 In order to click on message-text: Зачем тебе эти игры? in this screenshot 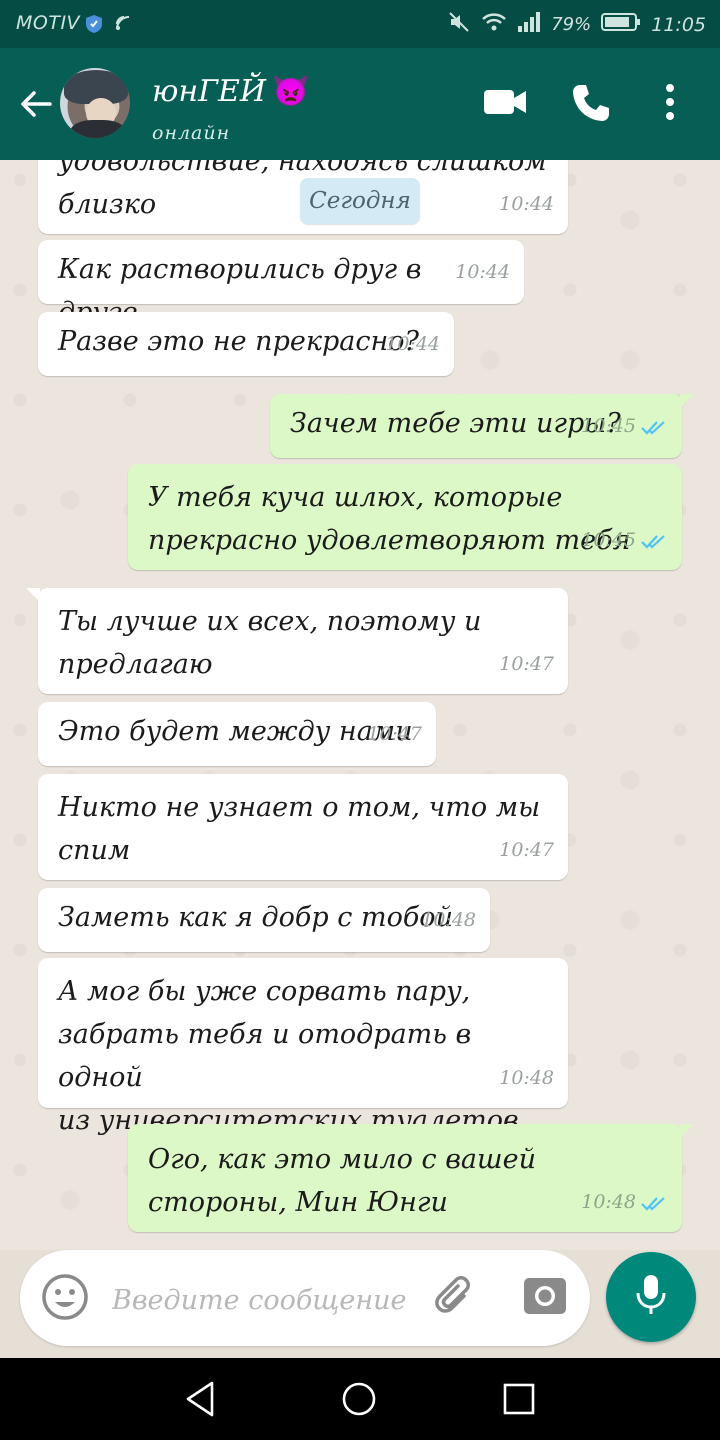, I will do `click(455, 423)`.